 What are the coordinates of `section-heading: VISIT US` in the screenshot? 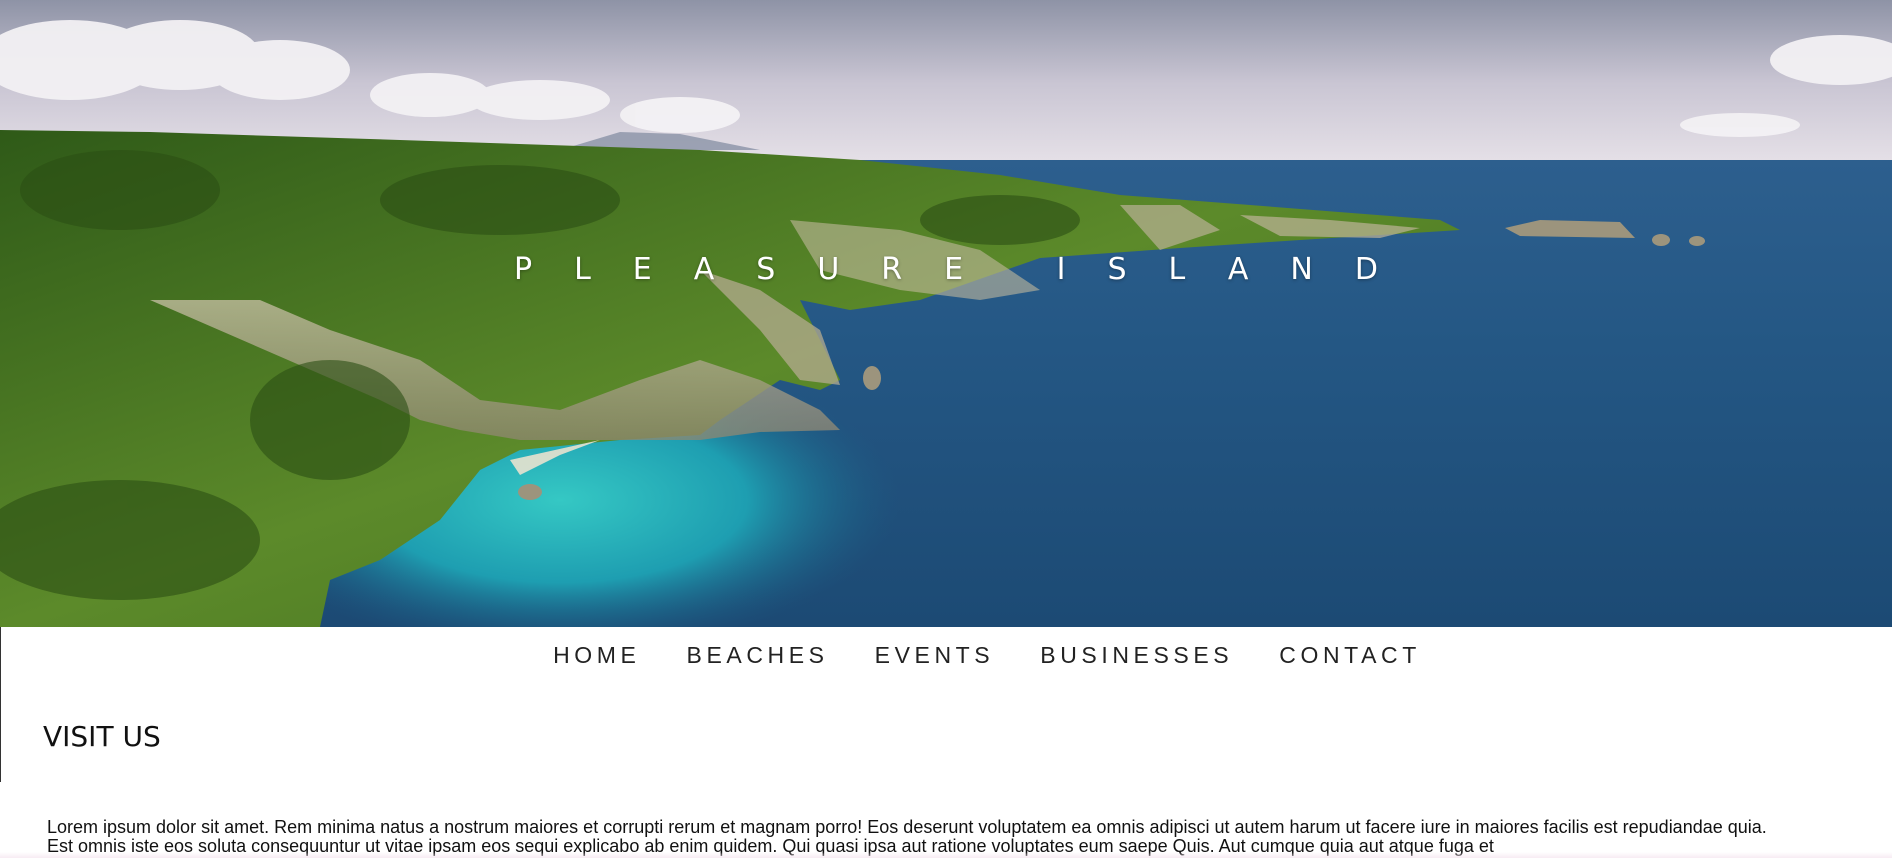 It's located at (102, 736).